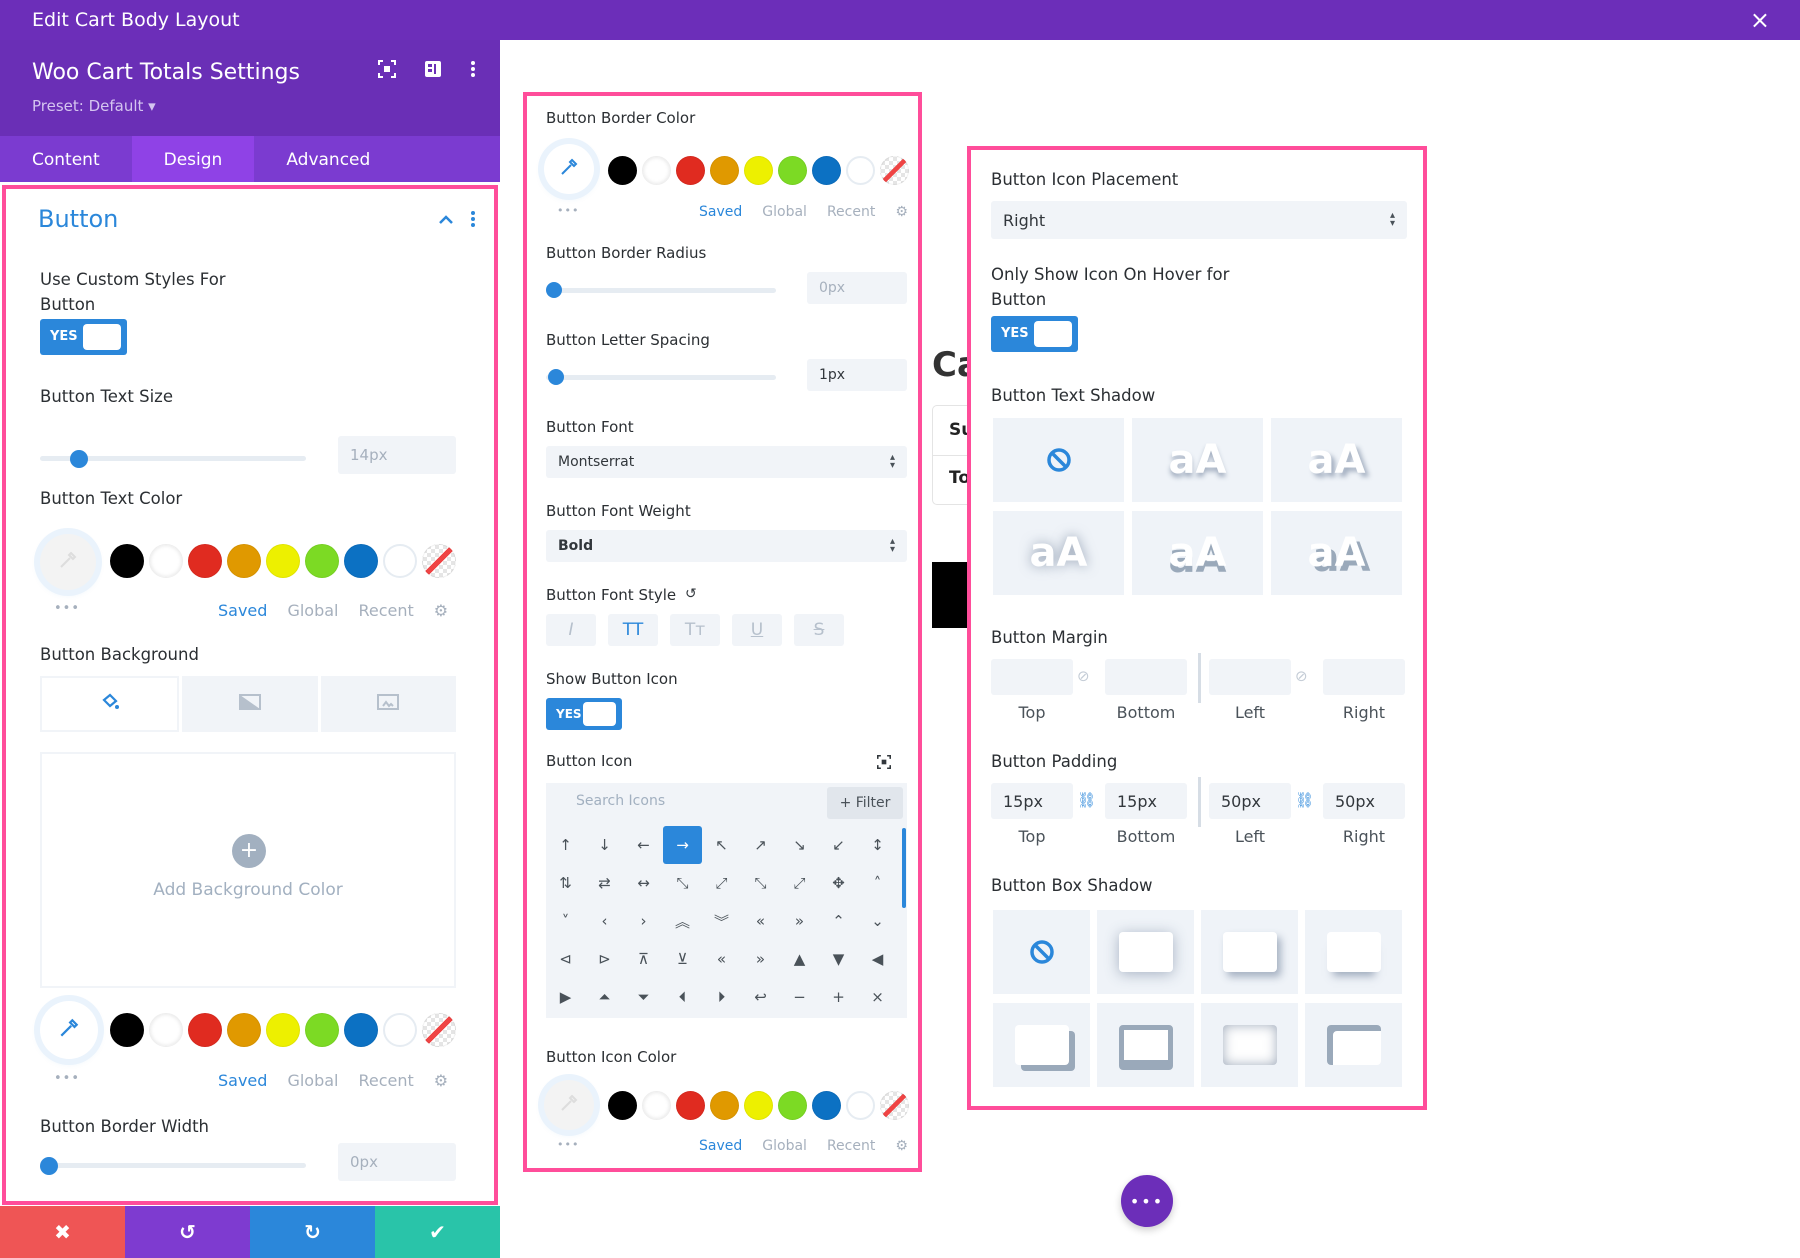 The height and width of the screenshot is (1258, 1800). Describe the element at coordinates (838, 997) in the screenshot. I see `icon-option: +` at that location.